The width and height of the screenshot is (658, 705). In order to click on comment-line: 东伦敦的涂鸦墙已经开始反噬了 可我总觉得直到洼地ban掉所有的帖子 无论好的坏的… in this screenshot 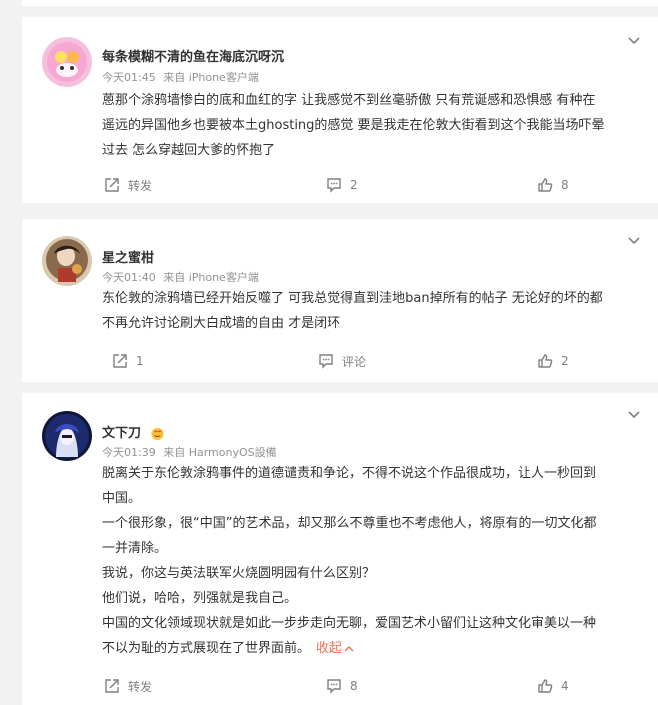, I will do `click(352, 298)`.